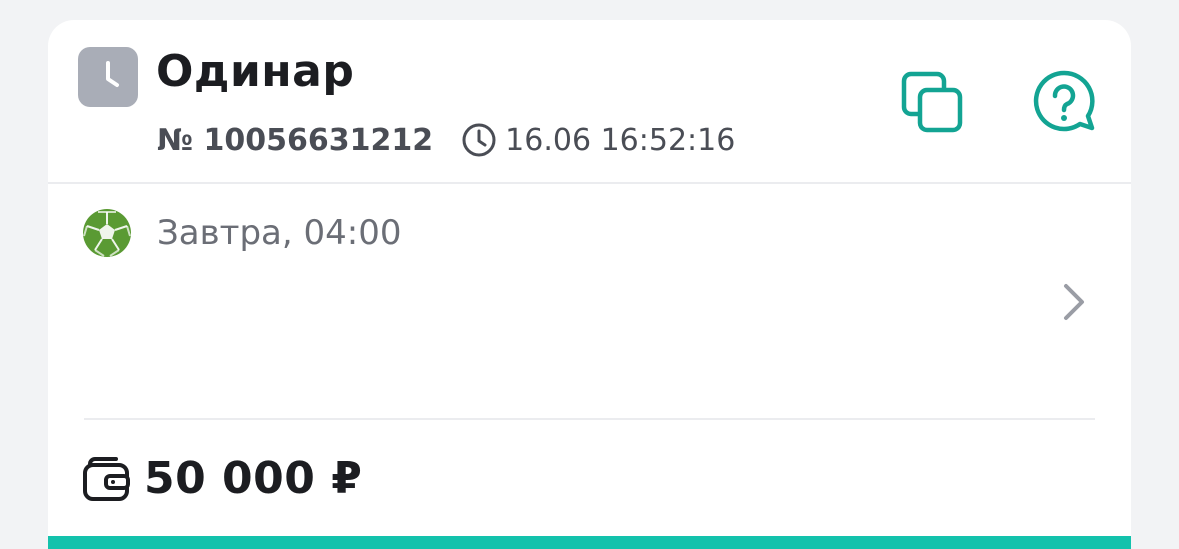  Describe the element at coordinates (446, 140) in the screenshot. I see `bet-meta: № 10056631212 16.06 16:52:16` at that location.